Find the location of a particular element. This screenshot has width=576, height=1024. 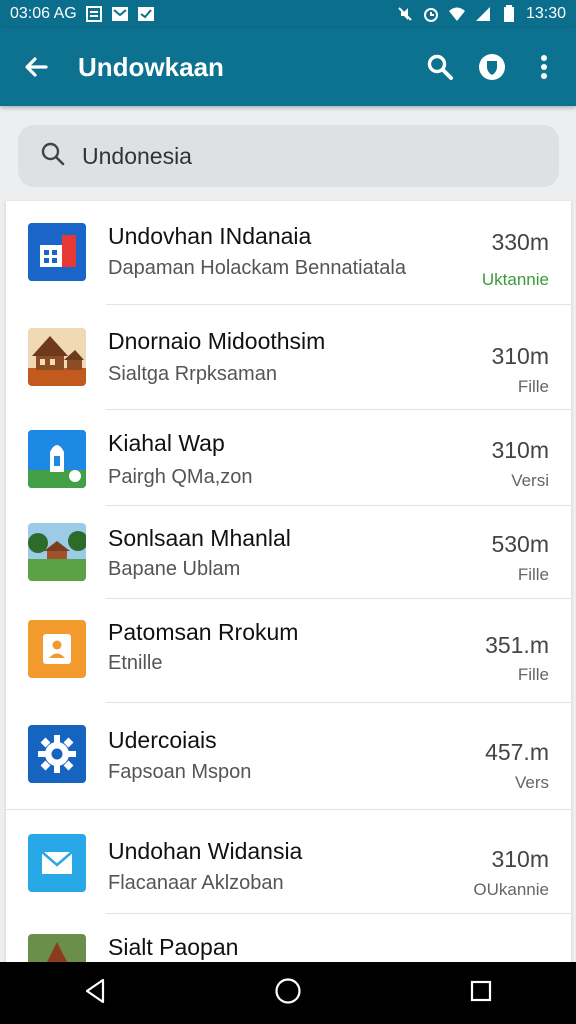

list-item-title: Sialt Paopan is located at coordinates (173, 947).